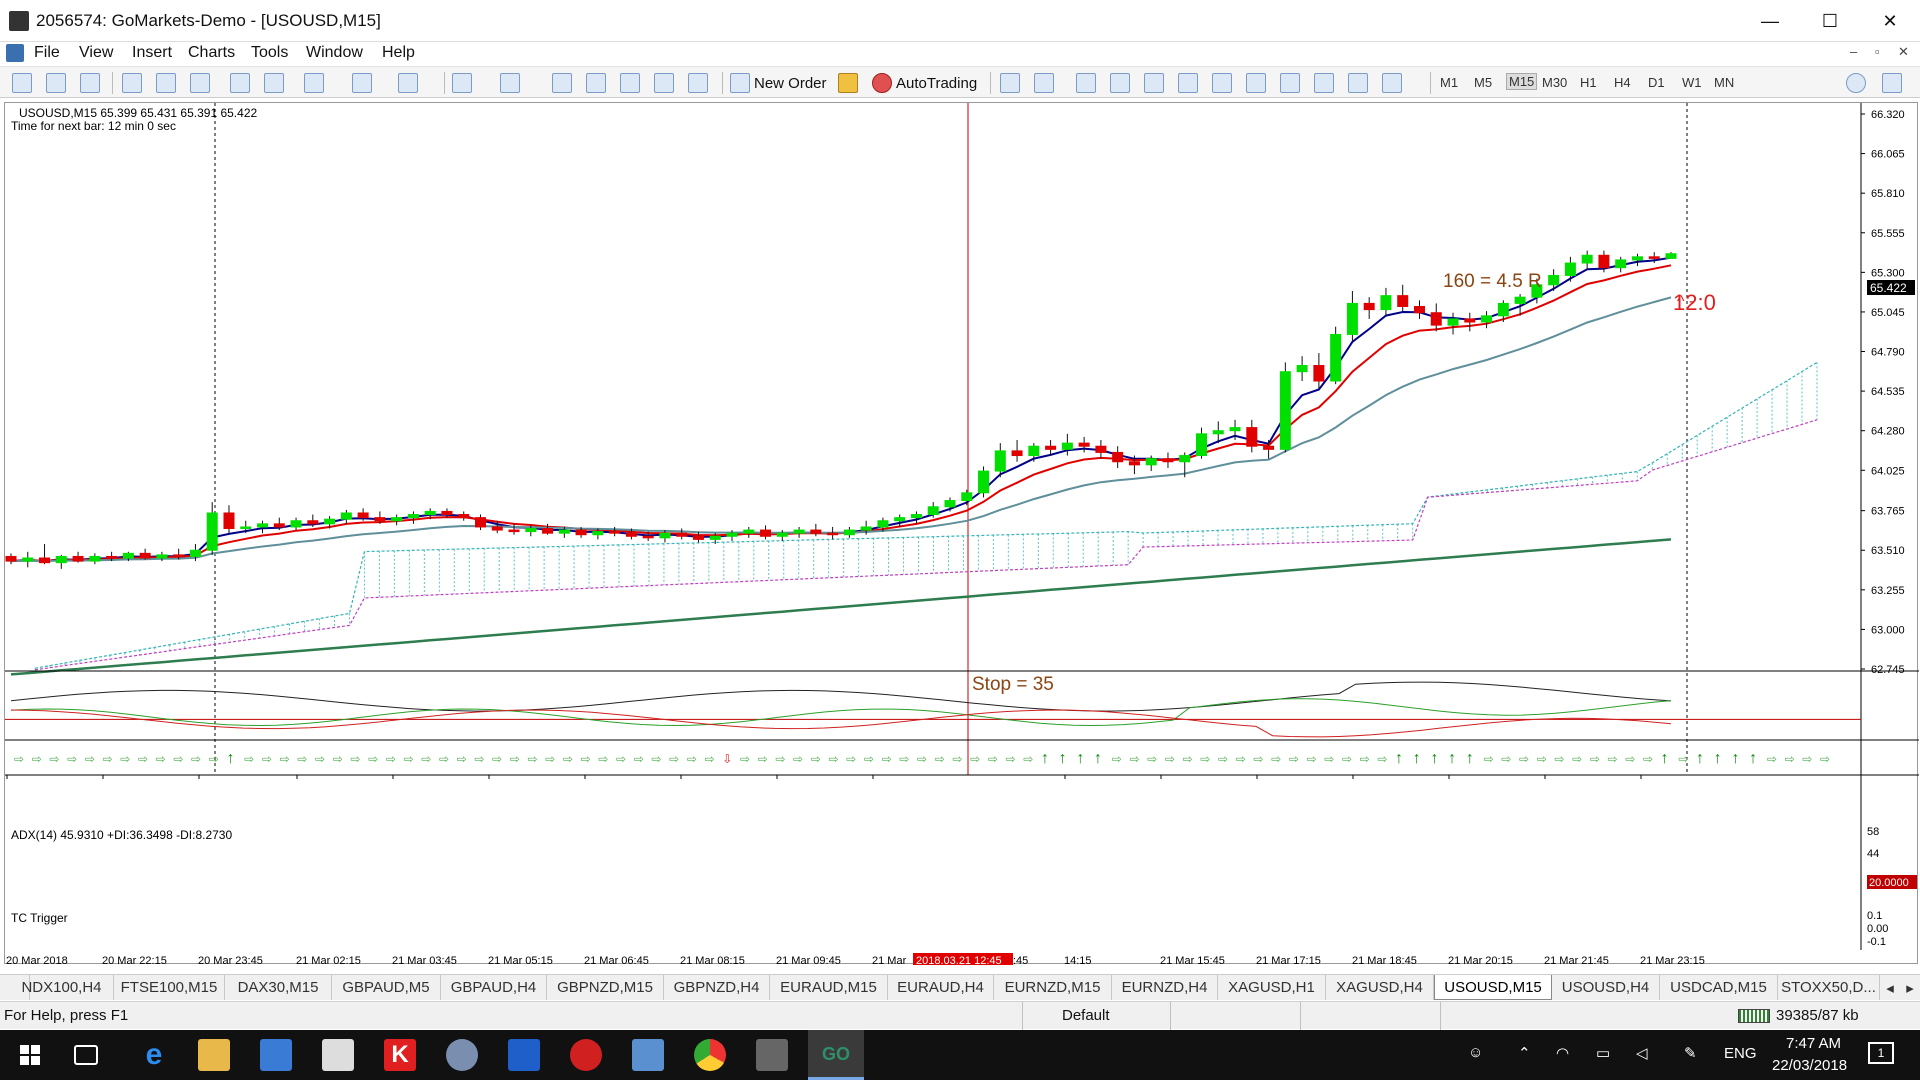 Image resolution: width=1920 pixels, height=1080 pixels. What do you see at coordinates (848, 83) in the screenshot?
I see `metaeditor-icon` at bounding box center [848, 83].